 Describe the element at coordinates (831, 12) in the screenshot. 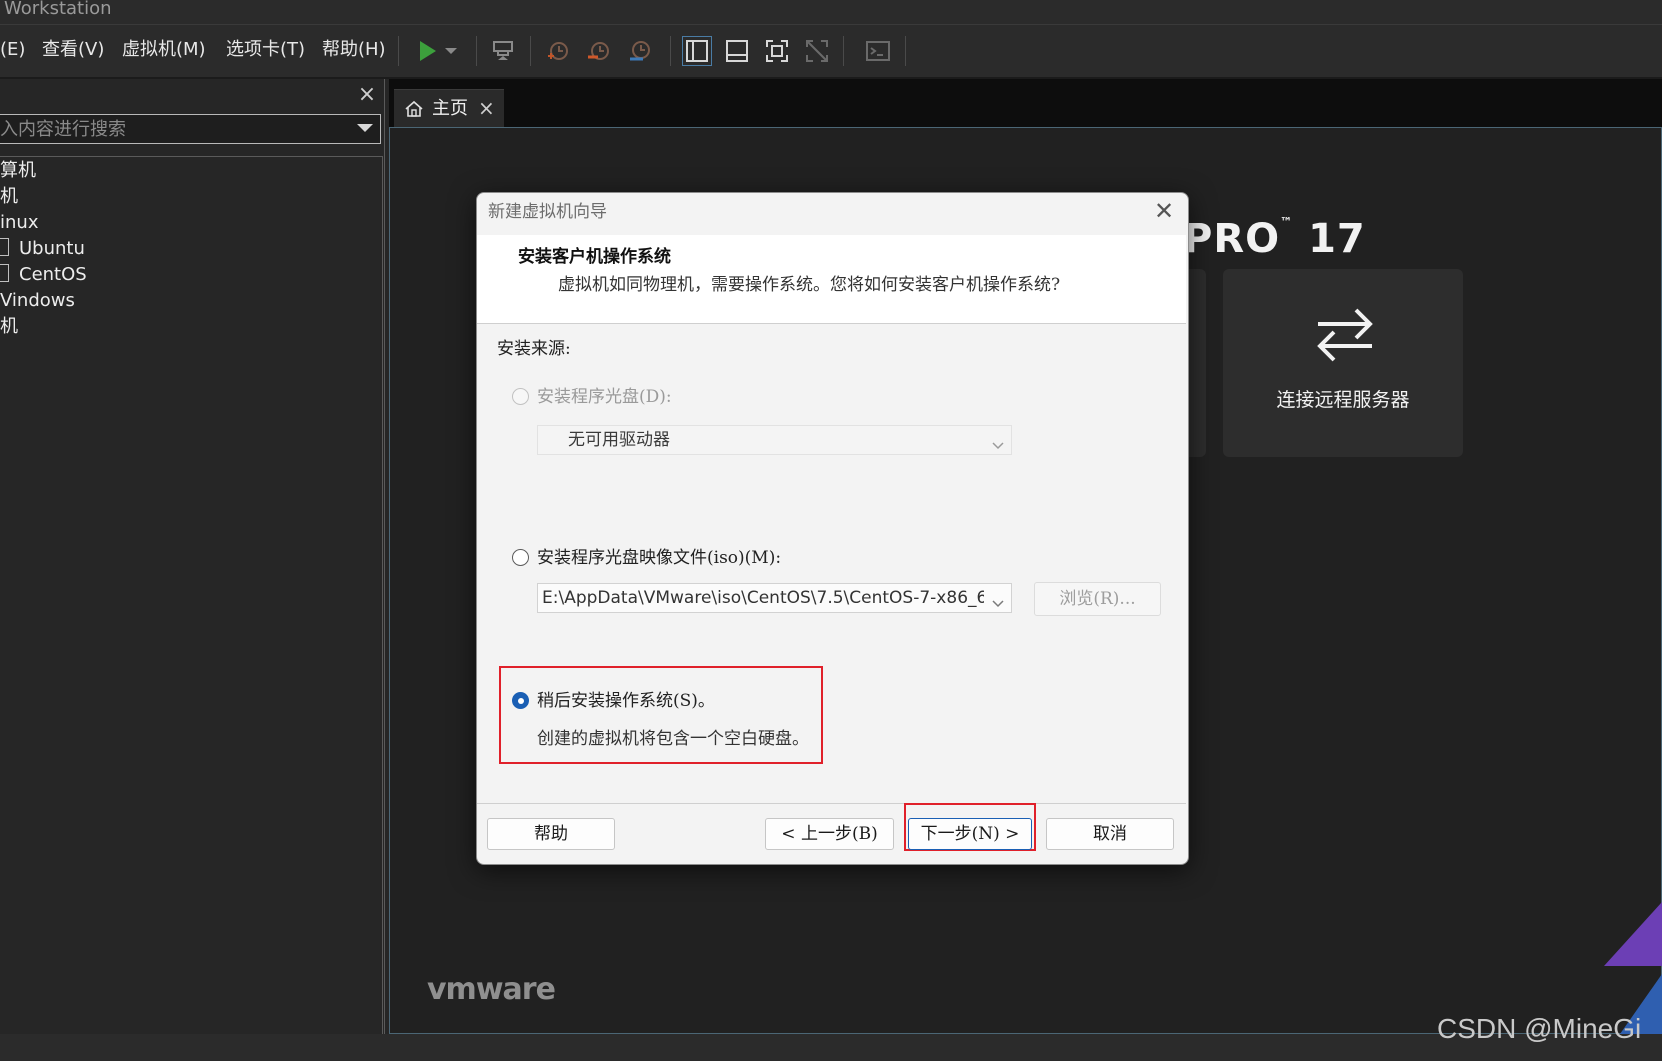

I see `title-bar` at that location.